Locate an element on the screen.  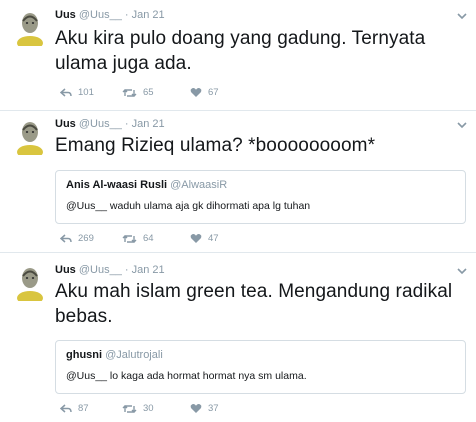
reply-count: 269 is located at coordinates (86, 238).